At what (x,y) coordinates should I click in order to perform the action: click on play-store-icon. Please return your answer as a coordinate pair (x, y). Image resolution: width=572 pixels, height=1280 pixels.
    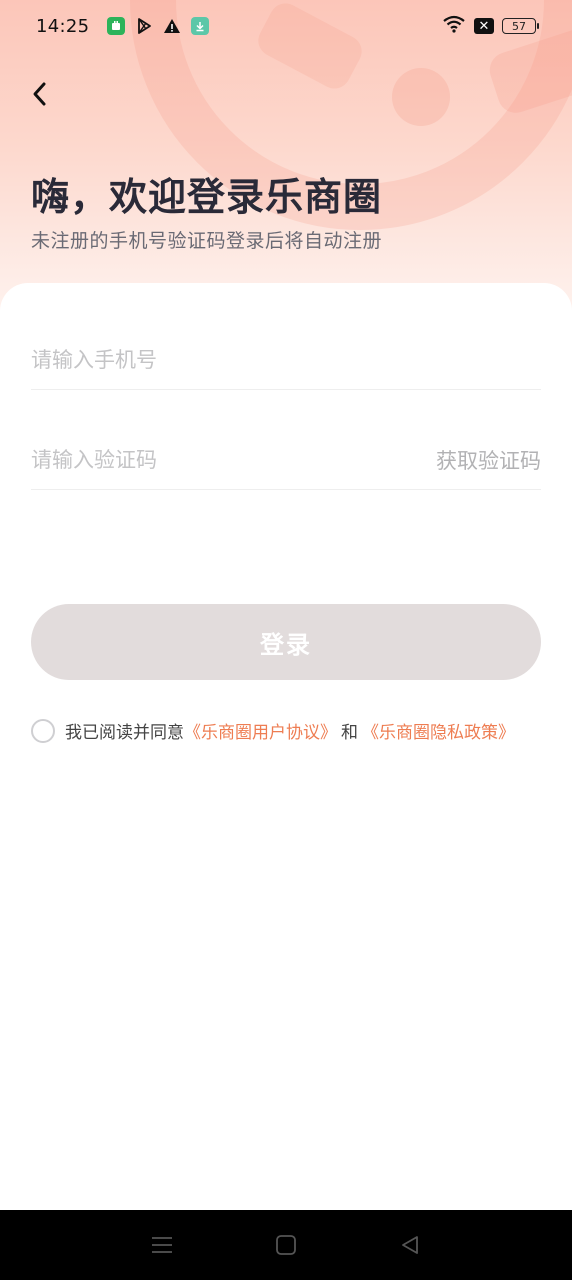
    Looking at the image, I should click on (144, 26).